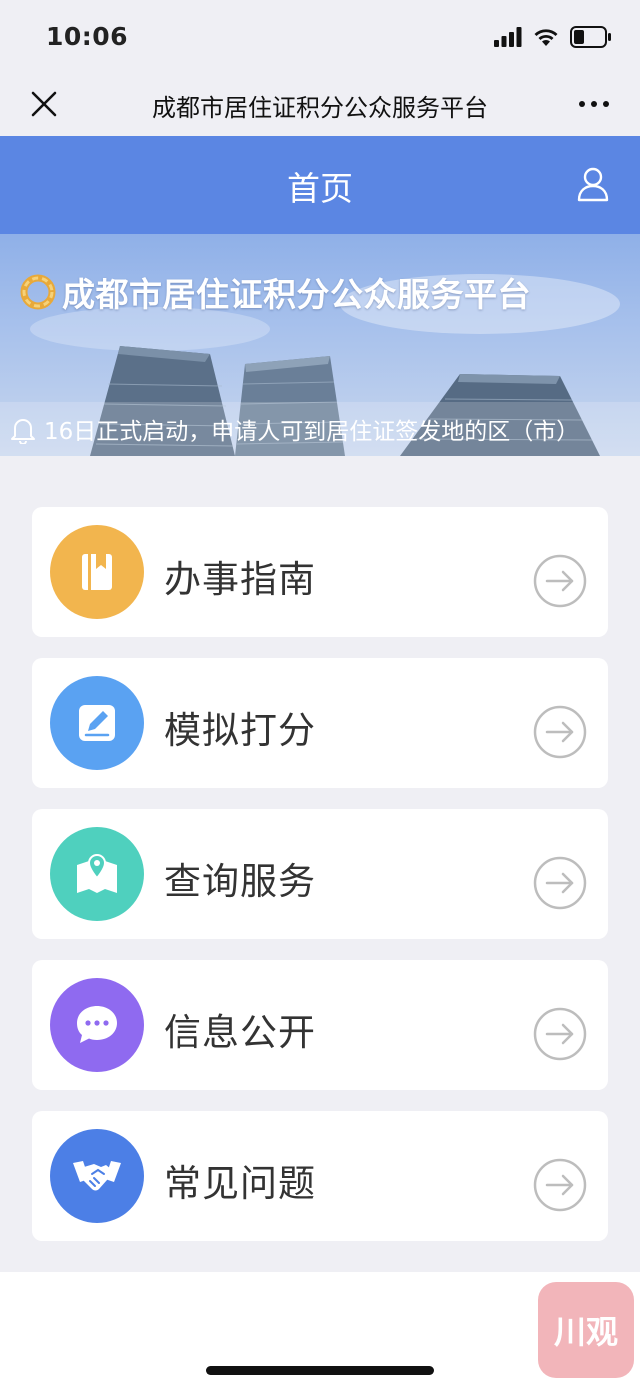 This screenshot has width=640, height=1385. Describe the element at coordinates (312, 432) in the screenshot. I see `notice-text: 16日正式启动，申请人可到居住证签发地的区（市）` at that location.